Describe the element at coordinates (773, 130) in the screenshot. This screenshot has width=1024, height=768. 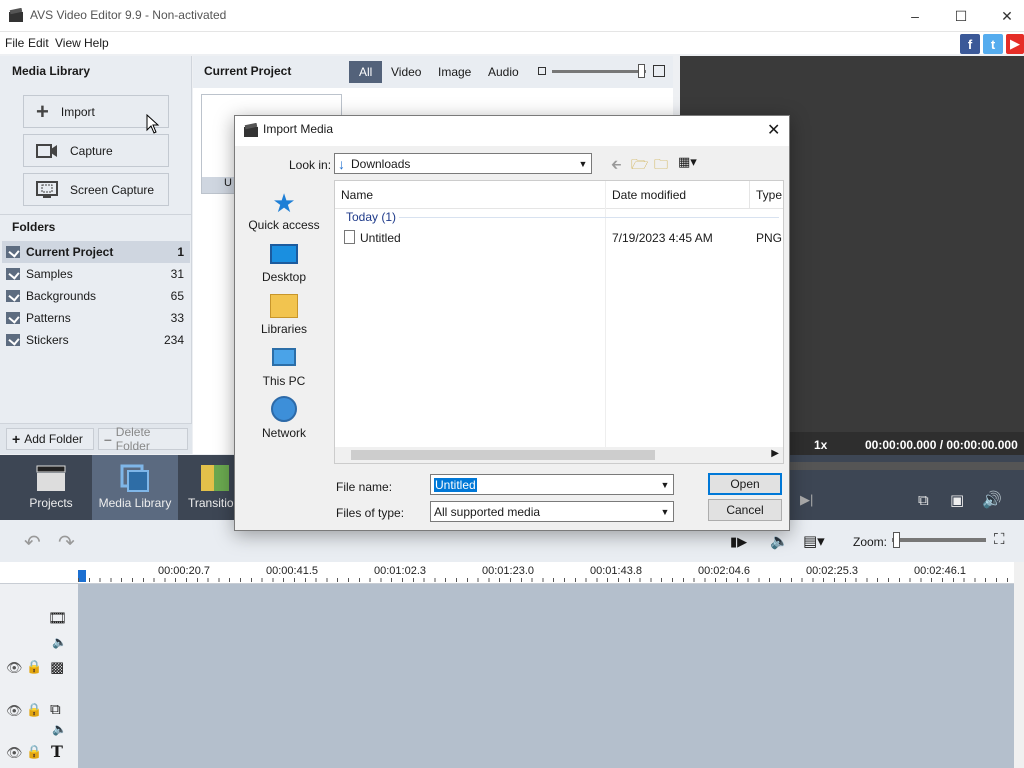
I see `dialog-close-icon: ✕` at that location.